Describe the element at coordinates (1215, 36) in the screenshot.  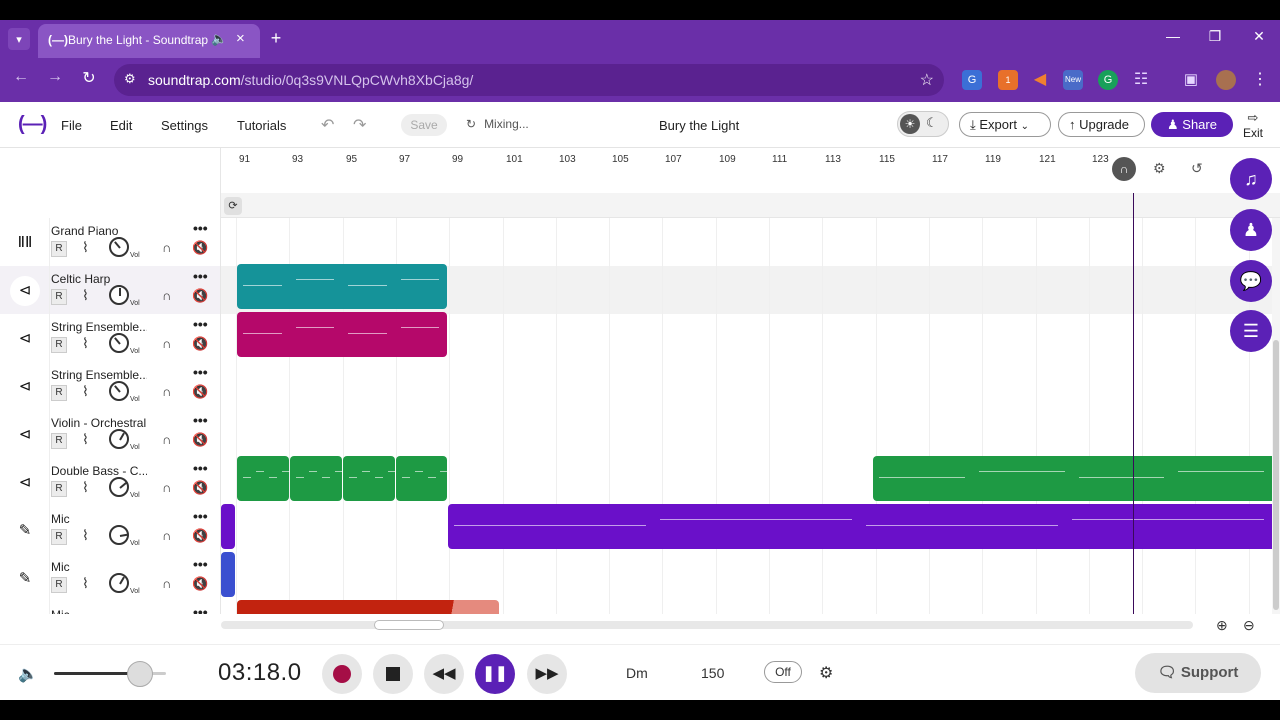
I see `maximize-icon: ❐` at that location.